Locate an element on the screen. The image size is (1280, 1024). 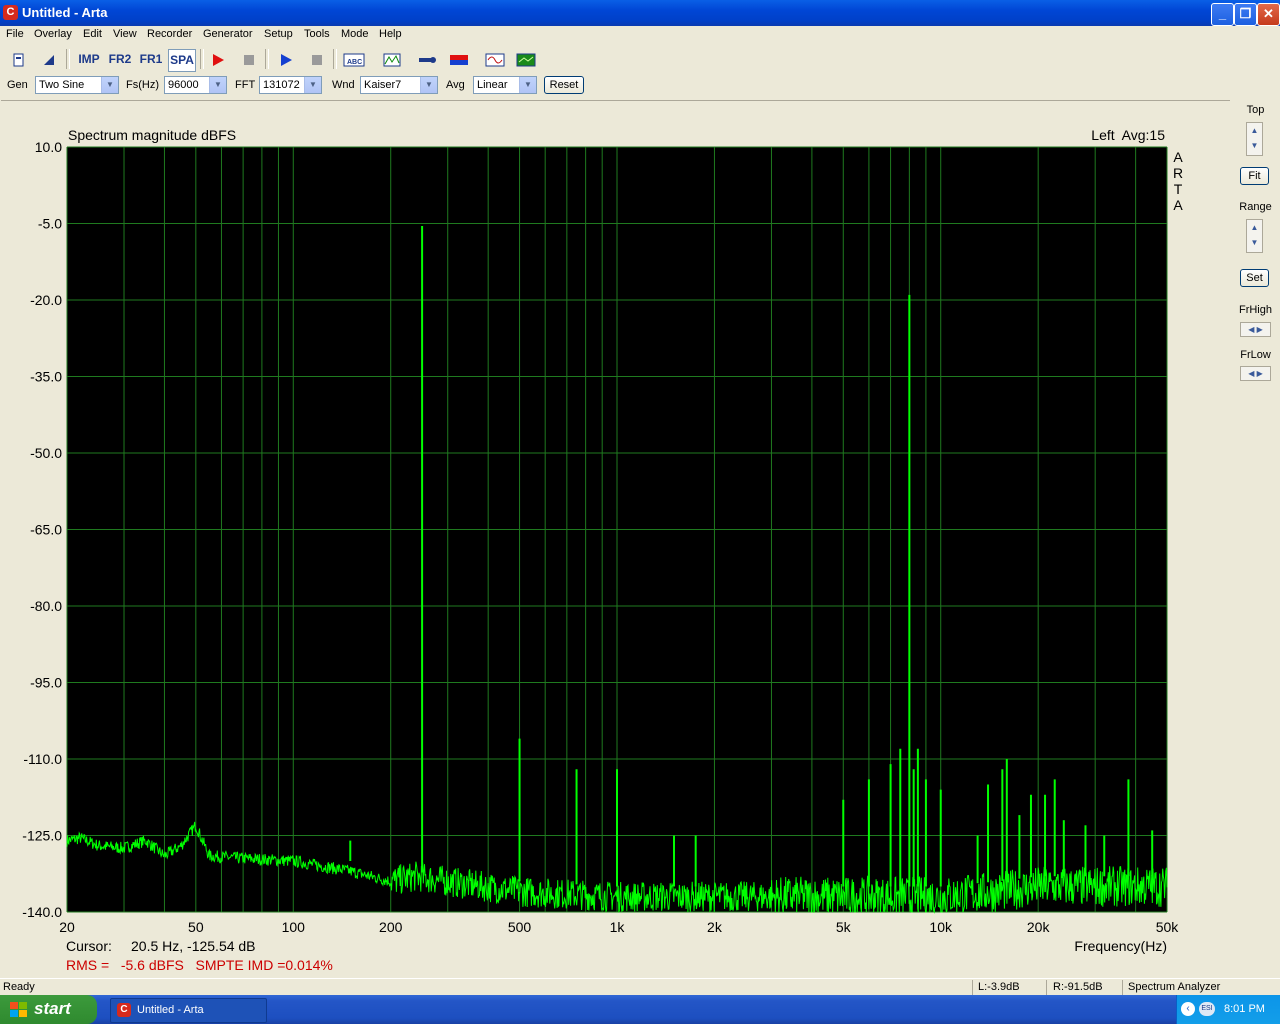
top-spinner: ▲ ▼ is located at coordinates (1254, 139).